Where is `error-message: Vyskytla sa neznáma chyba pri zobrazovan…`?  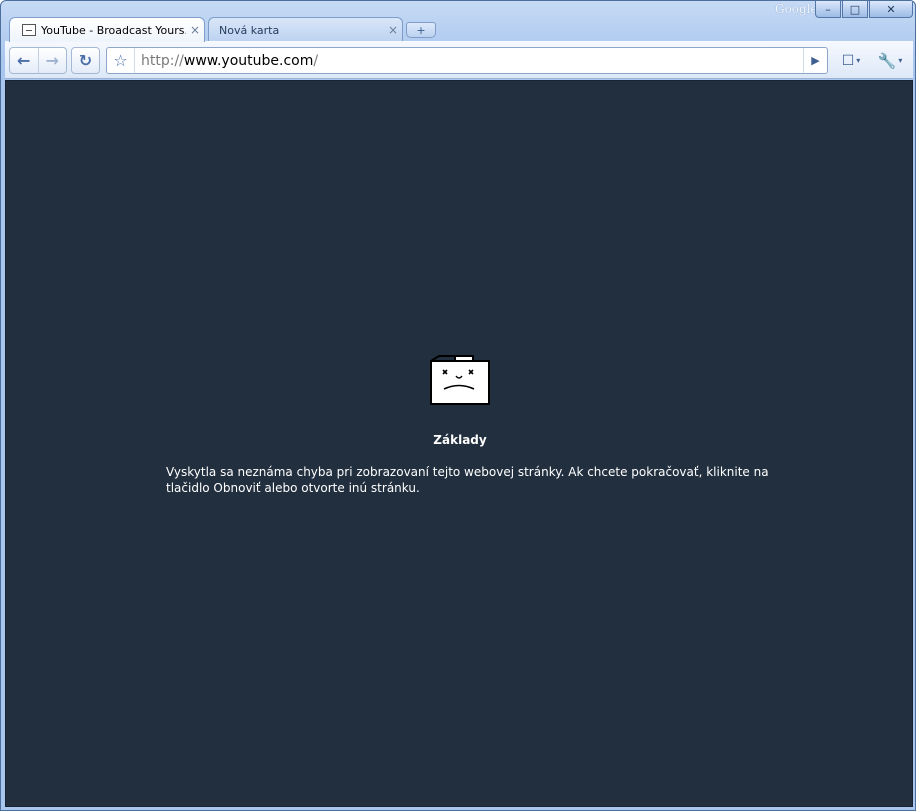
error-message: Vyskytla sa neznáma chyba pri zobrazovan… is located at coordinates (467, 480).